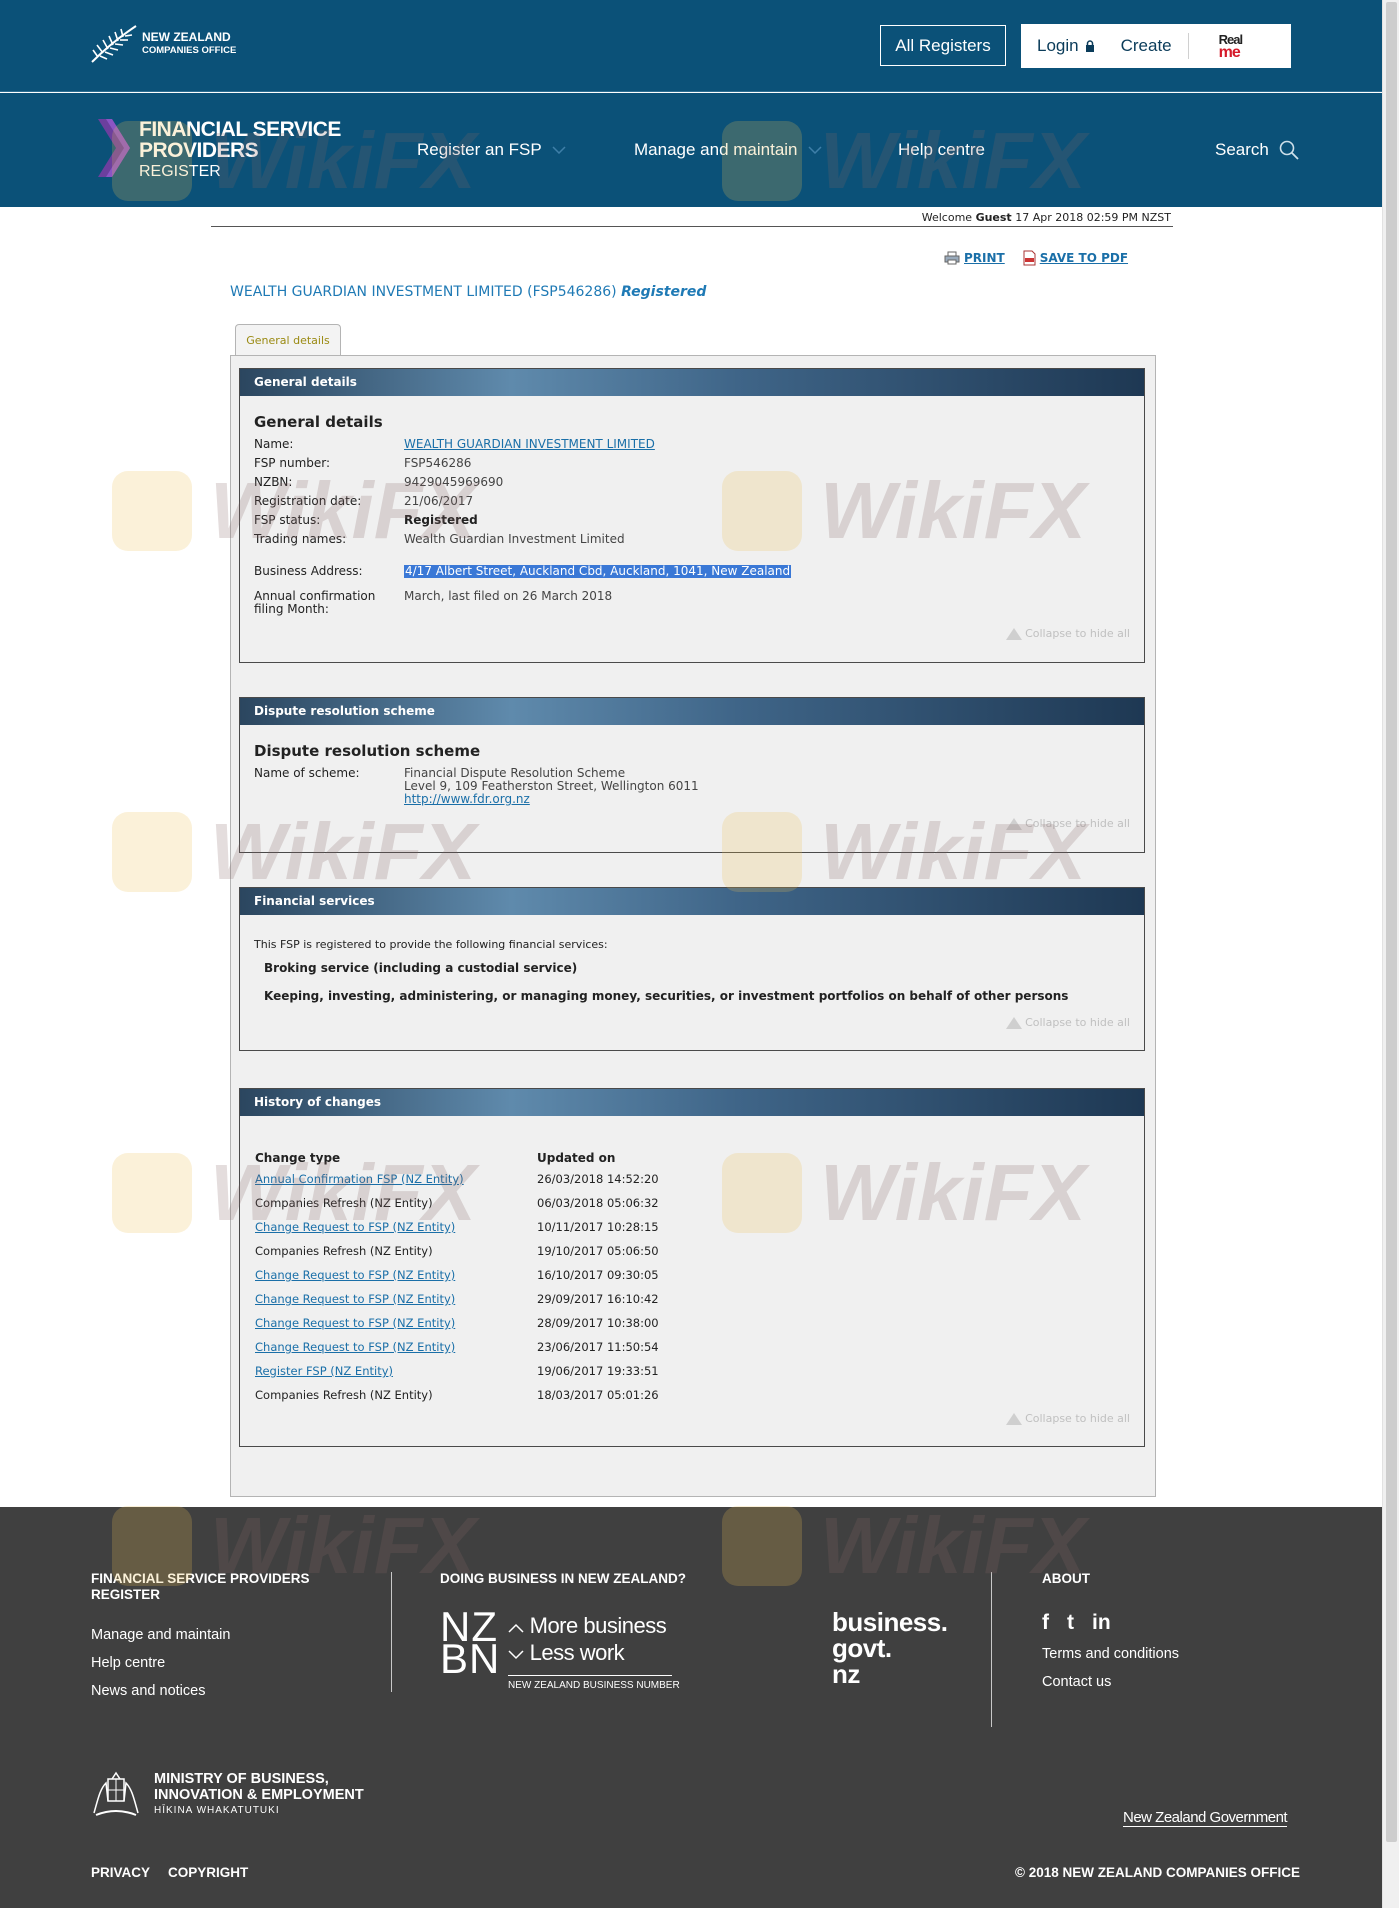 The height and width of the screenshot is (1908, 1399). What do you see at coordinates (470, 1658) in the screenshot?
I see `nzbn-bn: BN` at bounding box center [470, 1658].